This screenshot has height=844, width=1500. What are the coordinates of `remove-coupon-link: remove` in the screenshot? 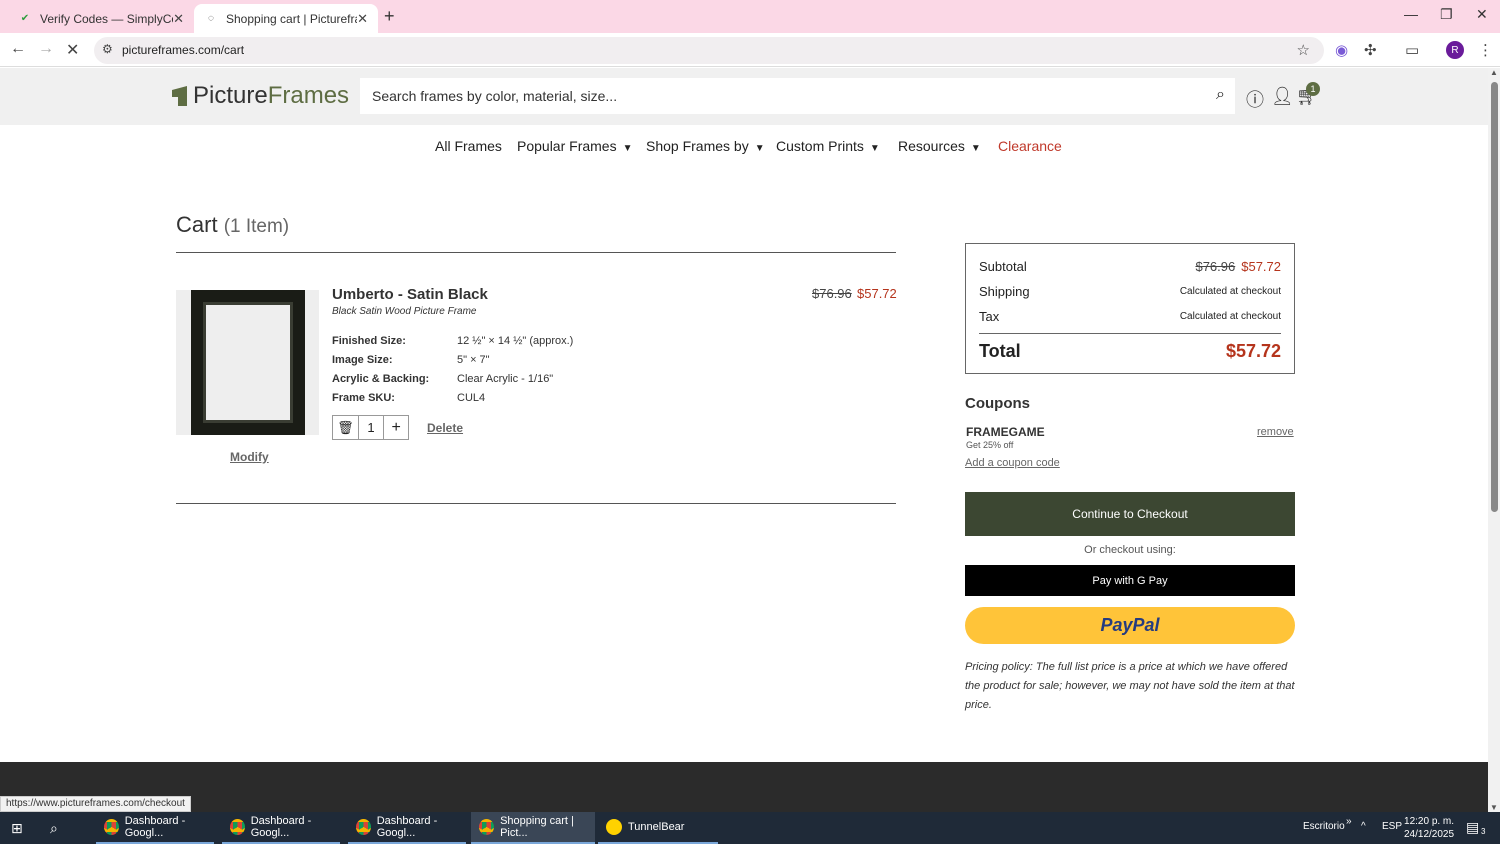 It's located at (1275, 432).